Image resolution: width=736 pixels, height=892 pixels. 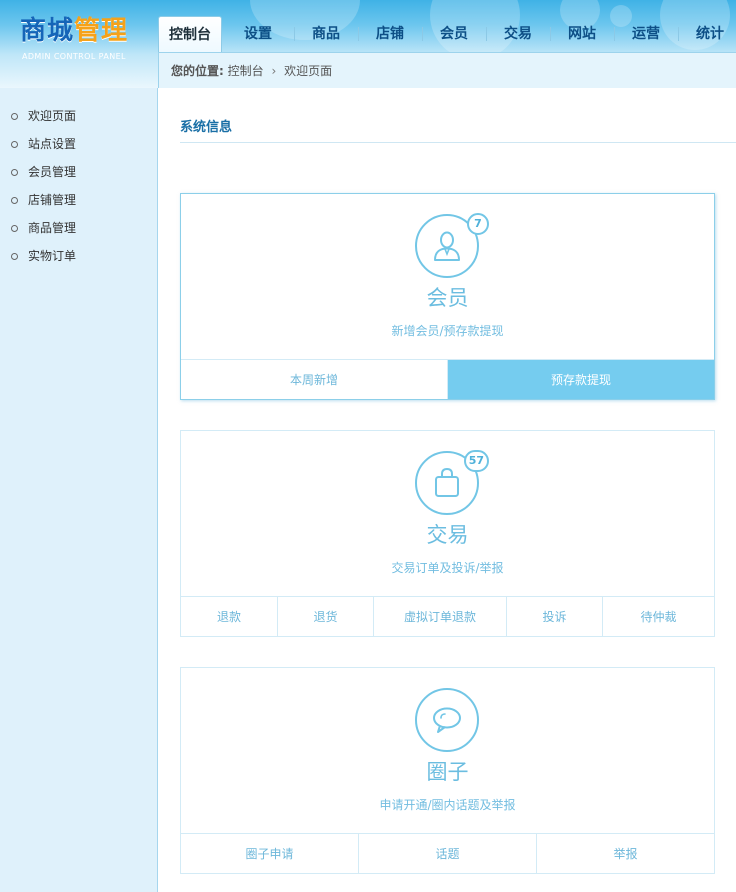 What do you see at coordinates (646, 34) in the screenshot?
I see `nav-tab-operation: 运营` at bounding box center [646, 34].